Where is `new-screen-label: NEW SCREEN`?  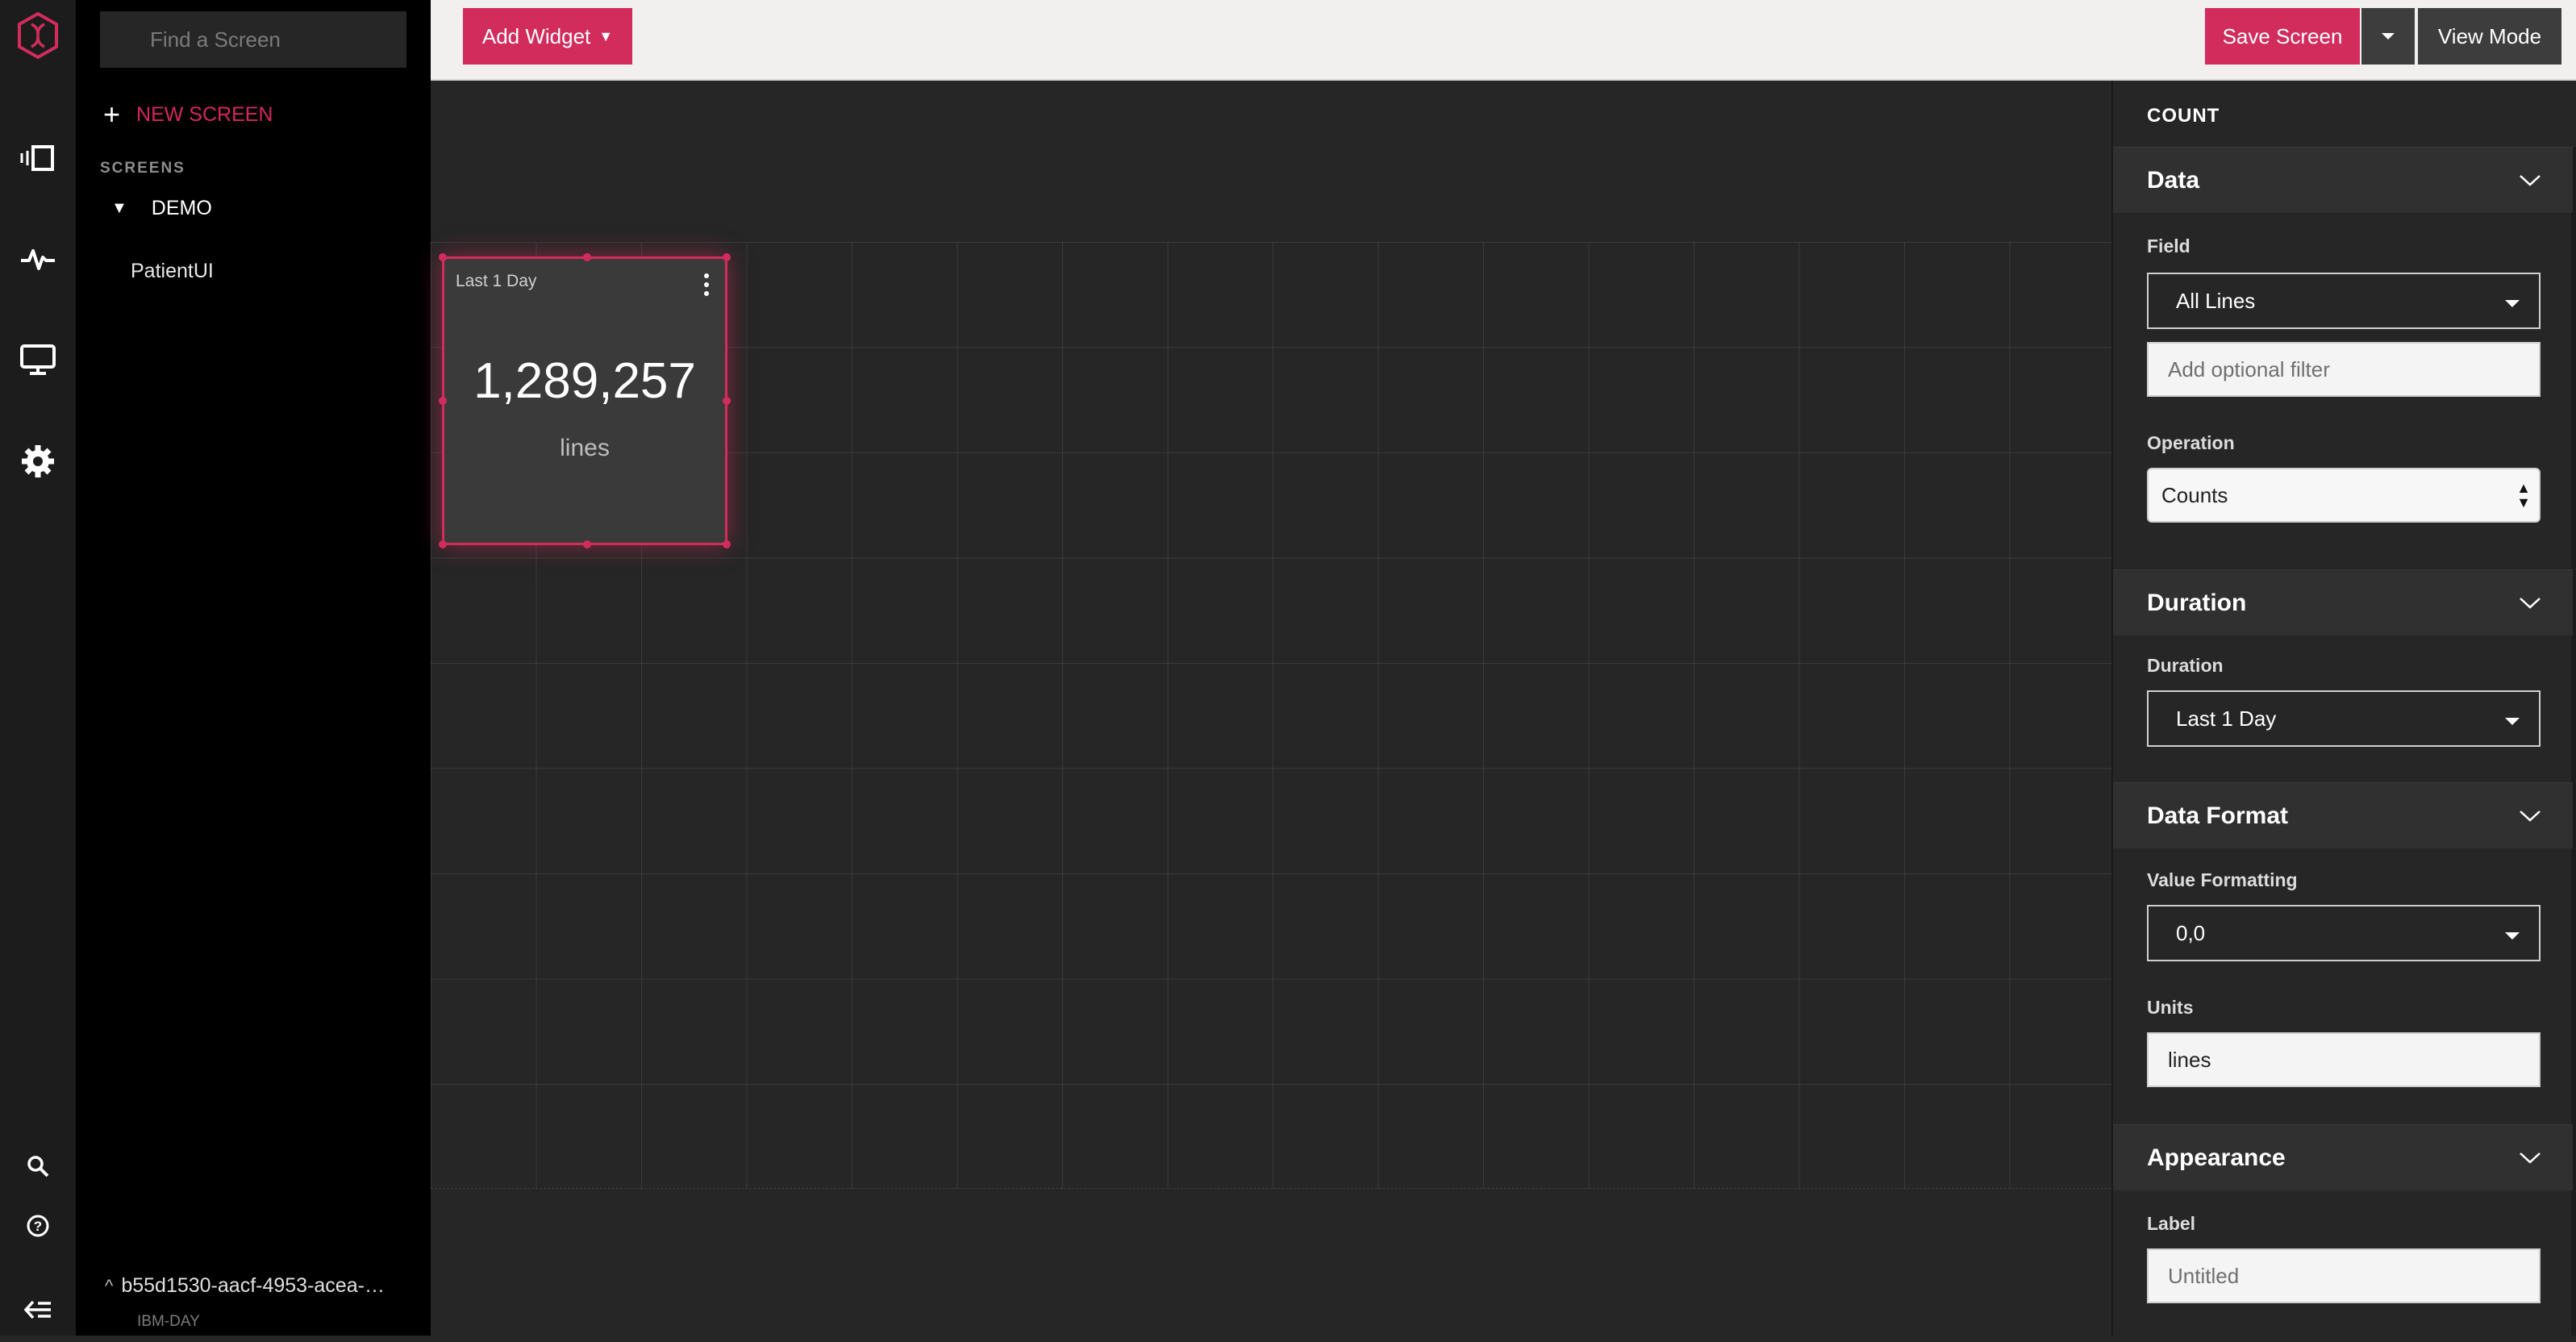
new-screen-label: NEW SCREEN is located at coordinates (204, 114).